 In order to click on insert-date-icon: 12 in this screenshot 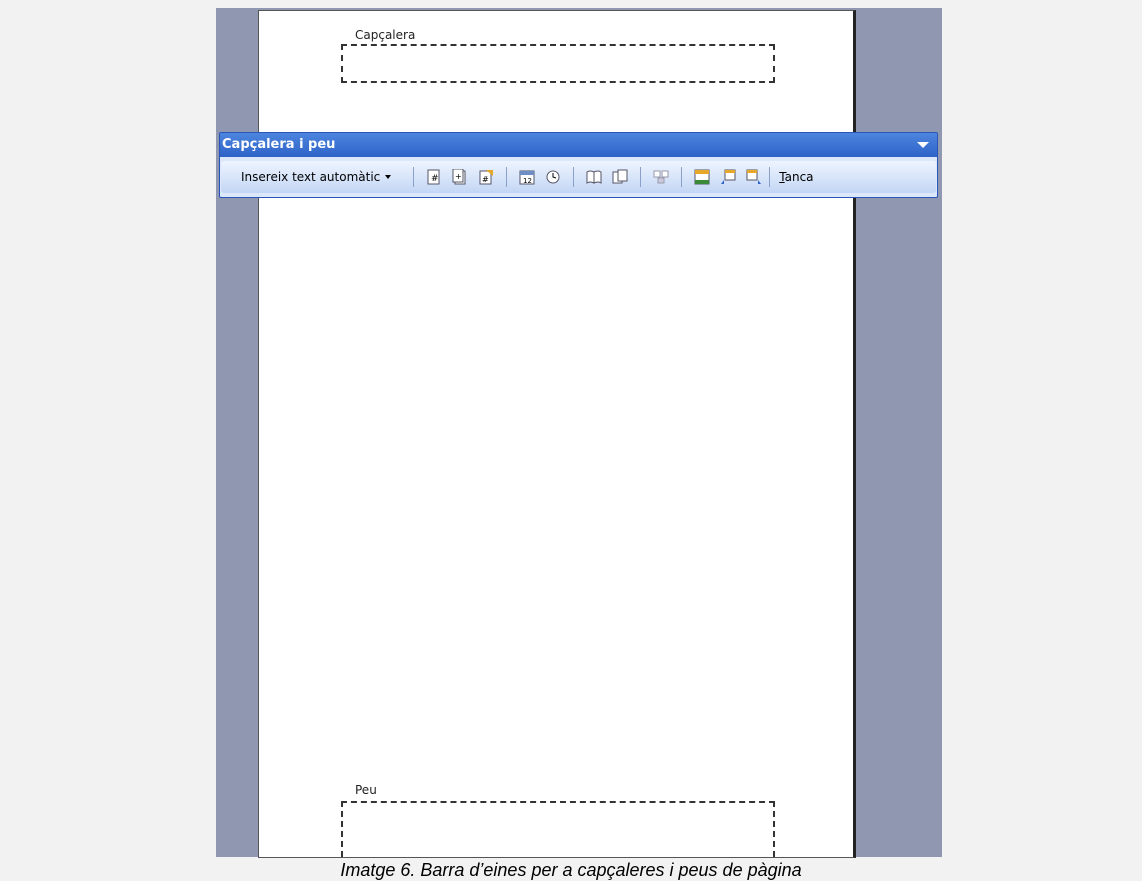, I will do `click(527, 177)`.